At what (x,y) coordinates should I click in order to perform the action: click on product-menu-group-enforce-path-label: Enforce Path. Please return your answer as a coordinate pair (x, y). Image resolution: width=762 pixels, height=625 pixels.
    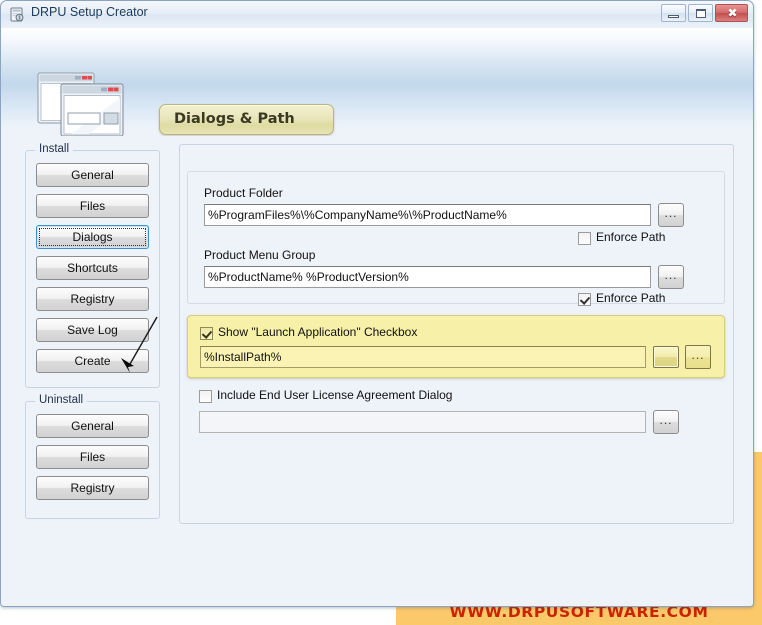
    Looking at the image, I should click on (631, 298).